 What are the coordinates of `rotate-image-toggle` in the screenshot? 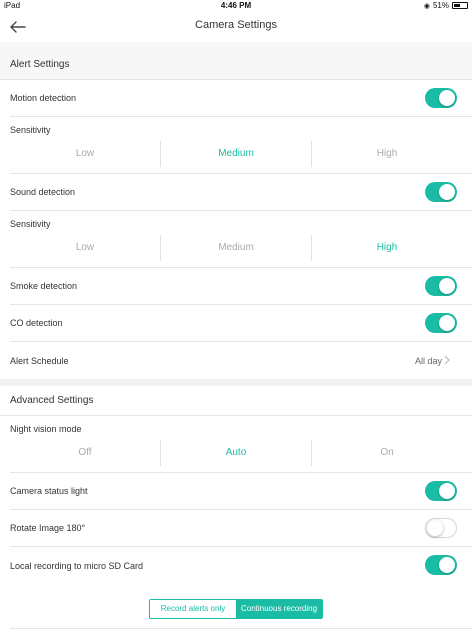 It's located at (441, 528).